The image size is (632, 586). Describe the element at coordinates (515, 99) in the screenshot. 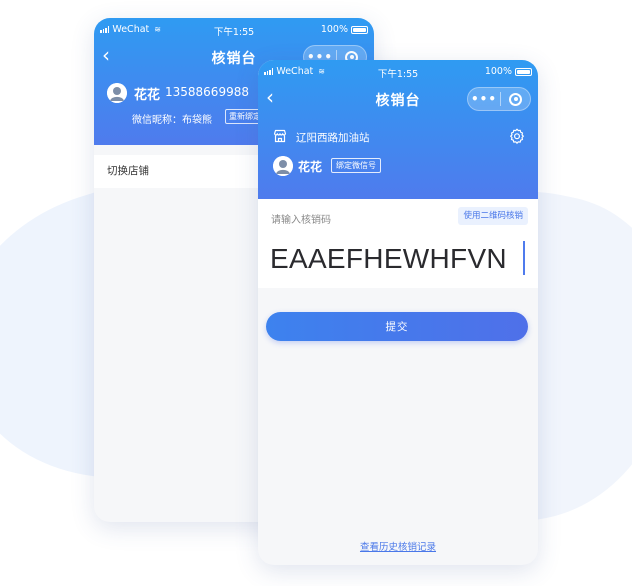

I see `target-icon` at that location.